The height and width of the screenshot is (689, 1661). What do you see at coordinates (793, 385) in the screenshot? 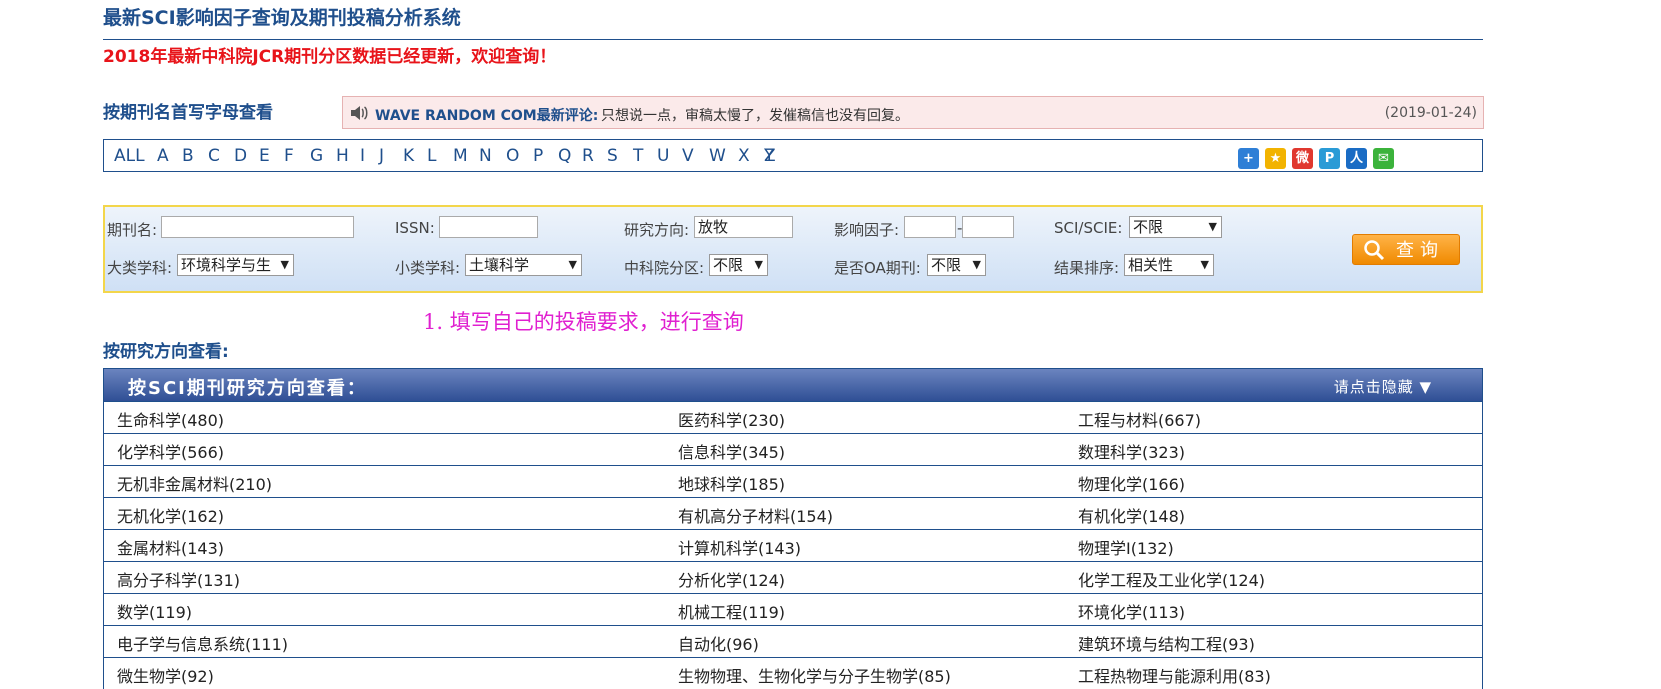
I see `category-table-header: 按SCI期刊研究方向查看： 请点击隐藏 ▼` at bounding box center [793, 385].